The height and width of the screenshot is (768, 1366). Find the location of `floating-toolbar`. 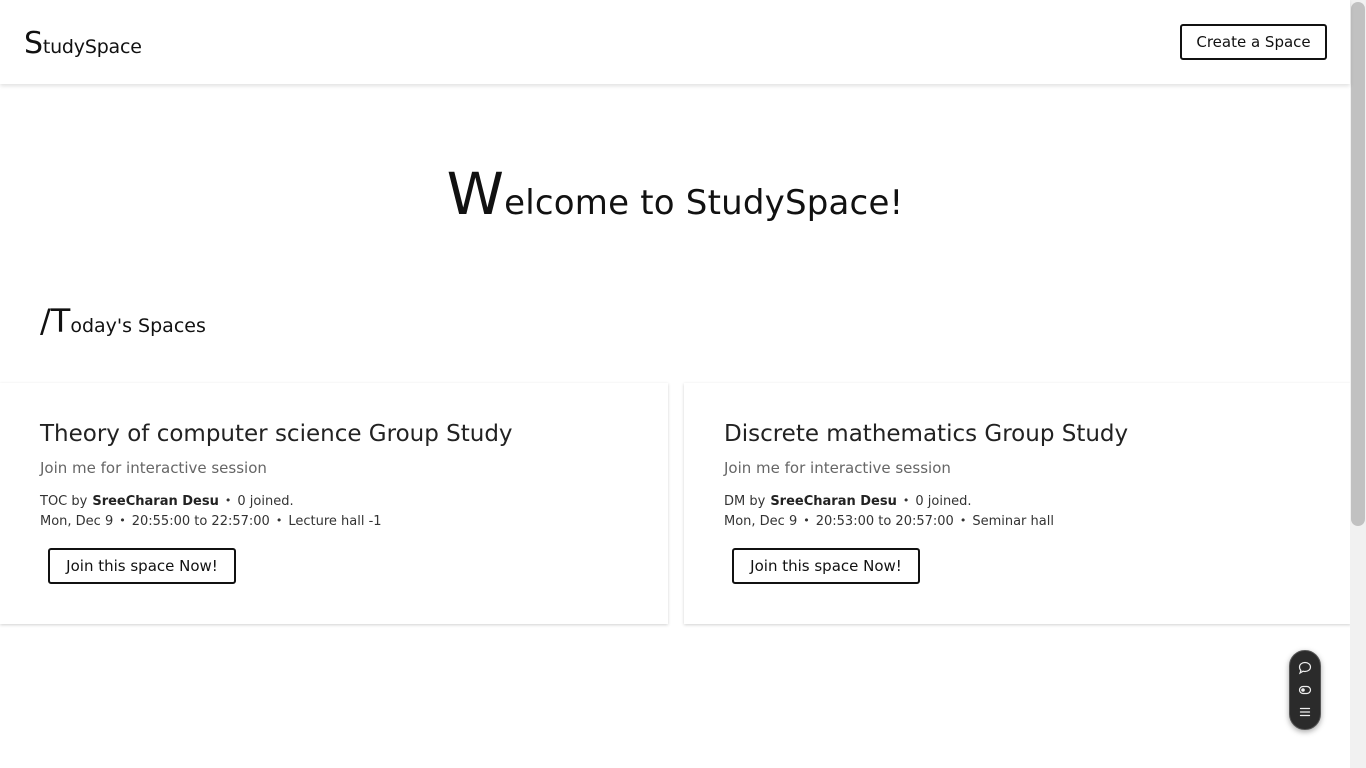

floating-toolbar is located at coordinates (1305, 690).